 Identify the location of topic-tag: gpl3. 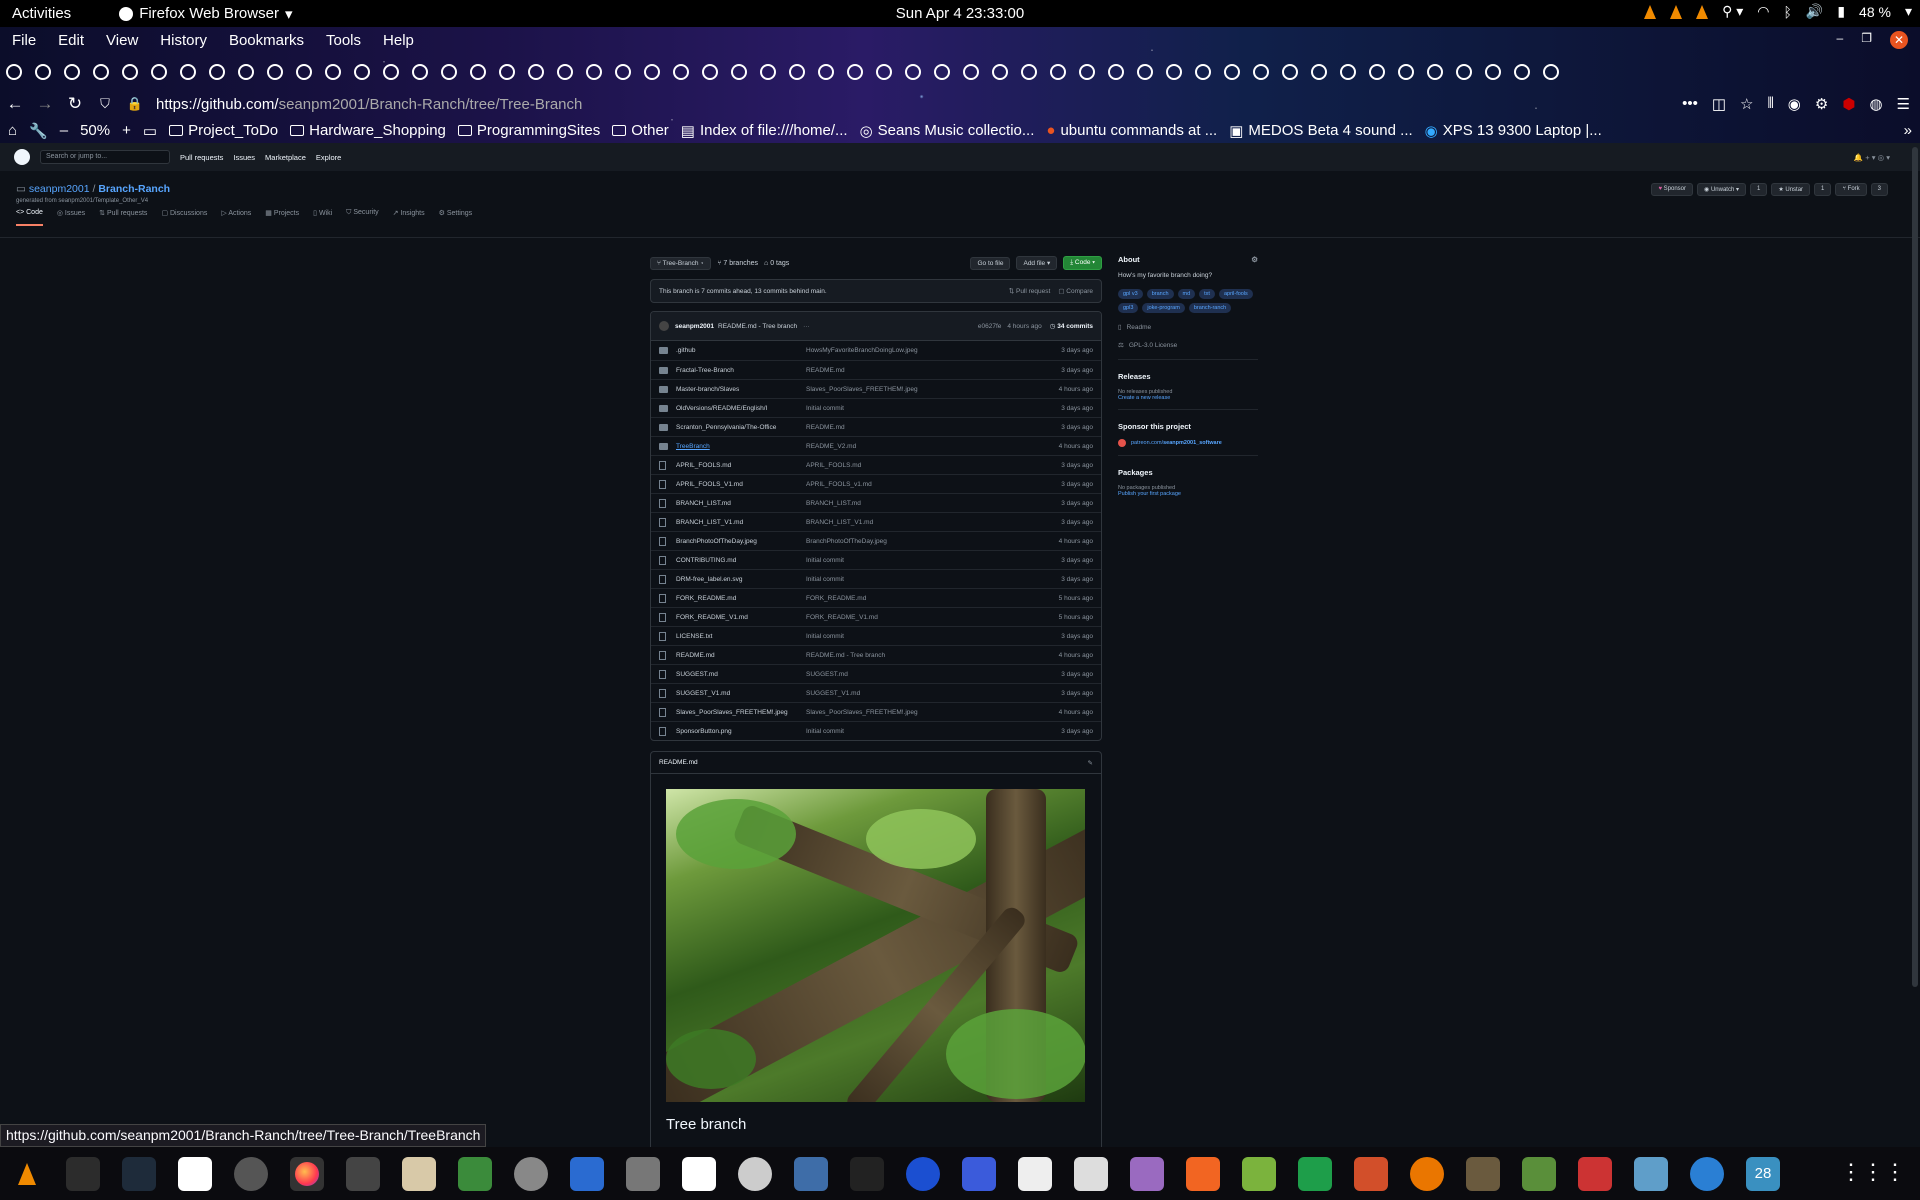
(1128, 308).